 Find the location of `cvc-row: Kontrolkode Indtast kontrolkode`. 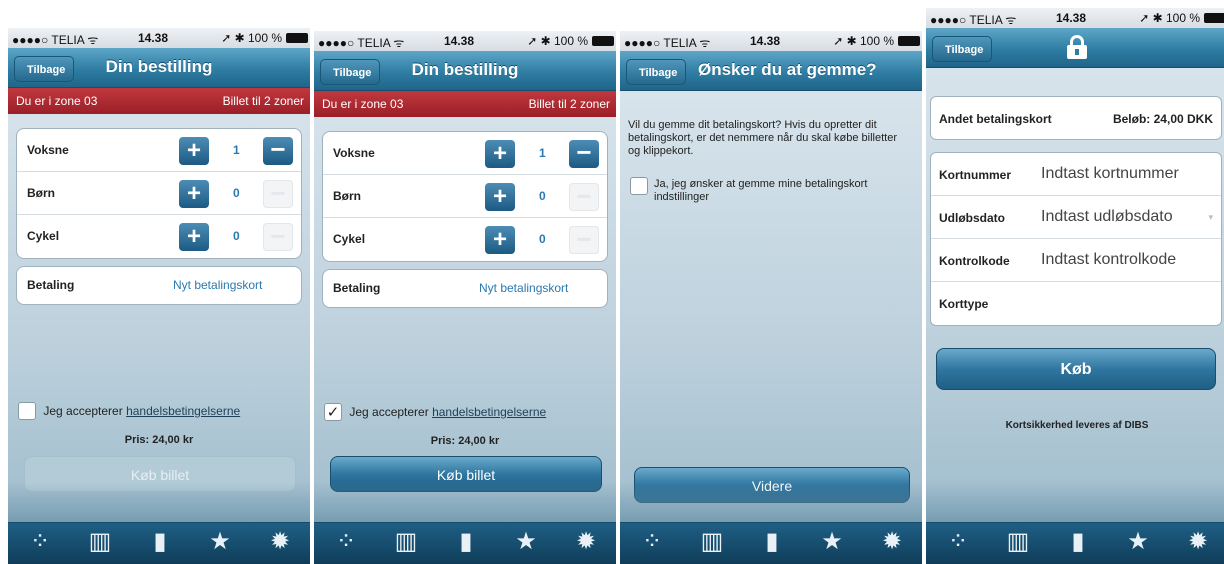

cvc-row: Kontrolkode Indtast kontrolkode is located at coordinates (1076, 260).